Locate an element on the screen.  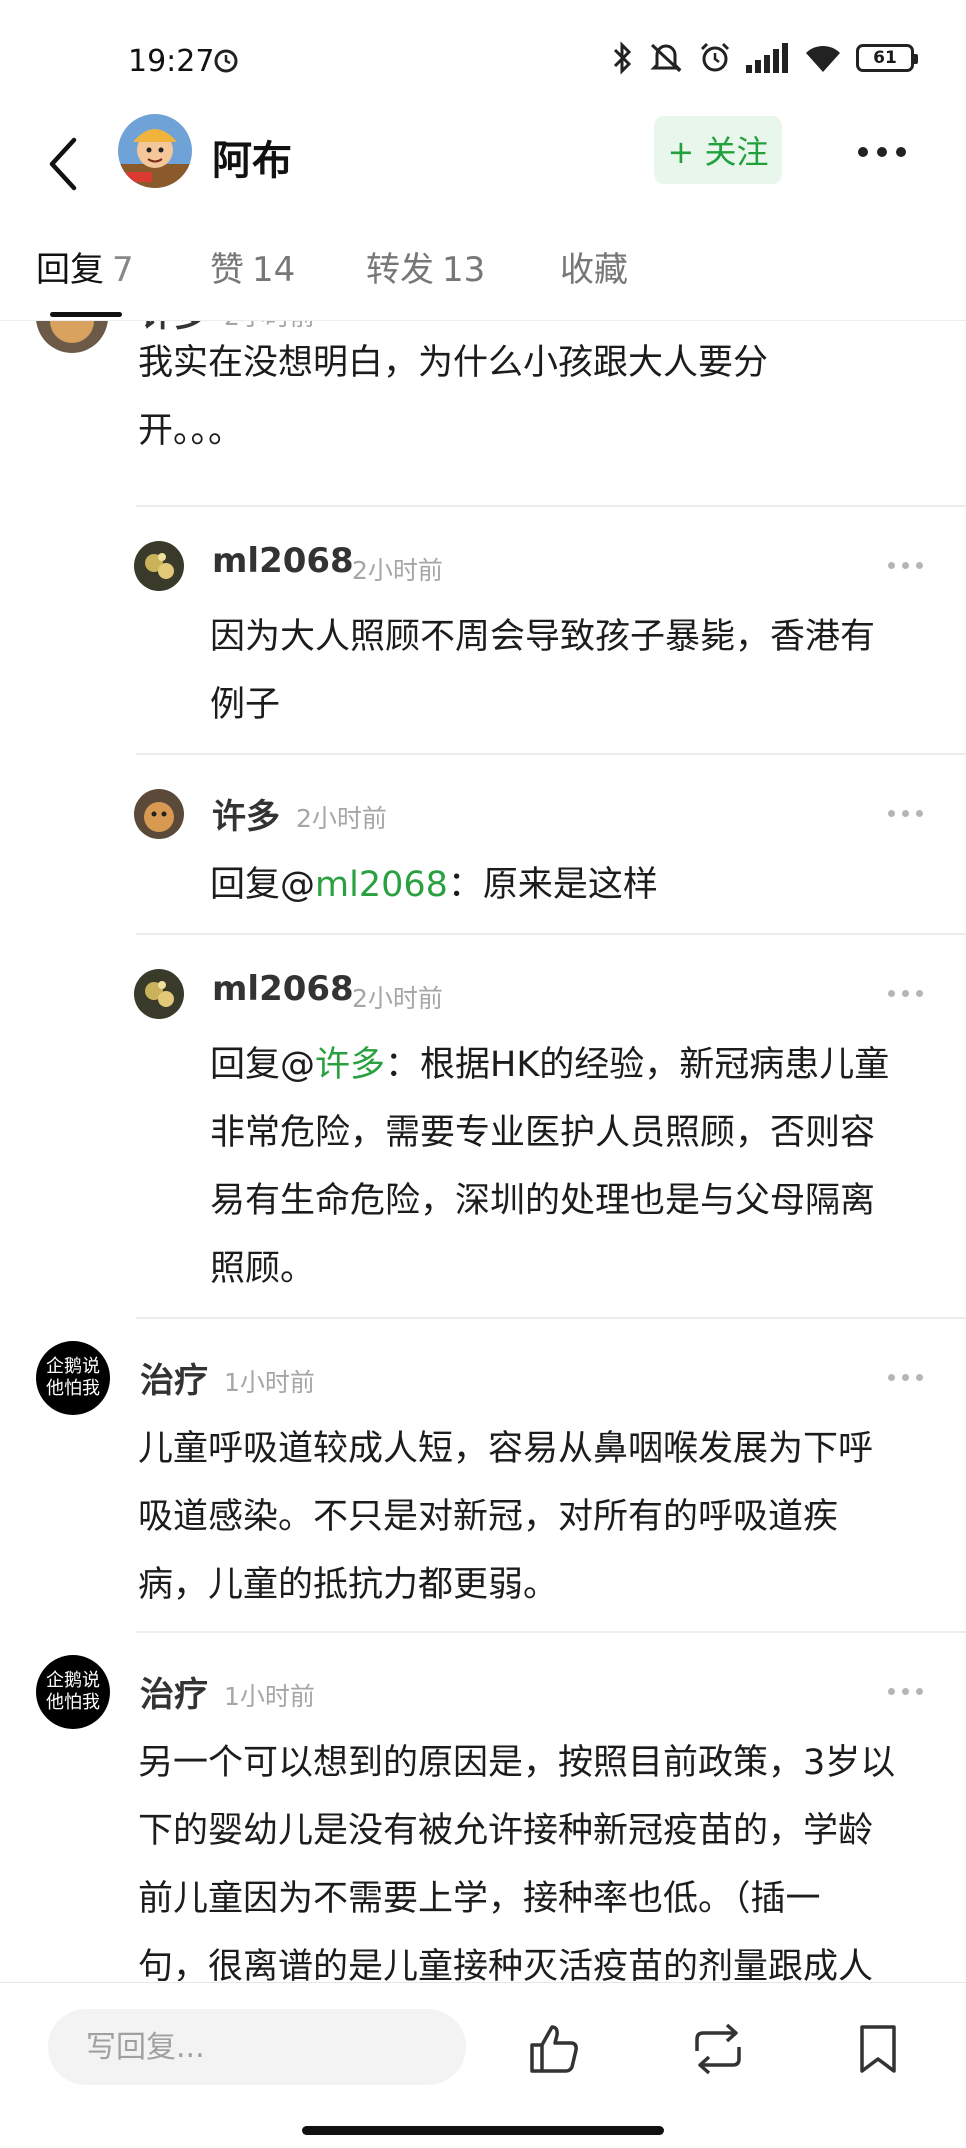
commenter-name: 许多 is located at coordinates (246, 813).